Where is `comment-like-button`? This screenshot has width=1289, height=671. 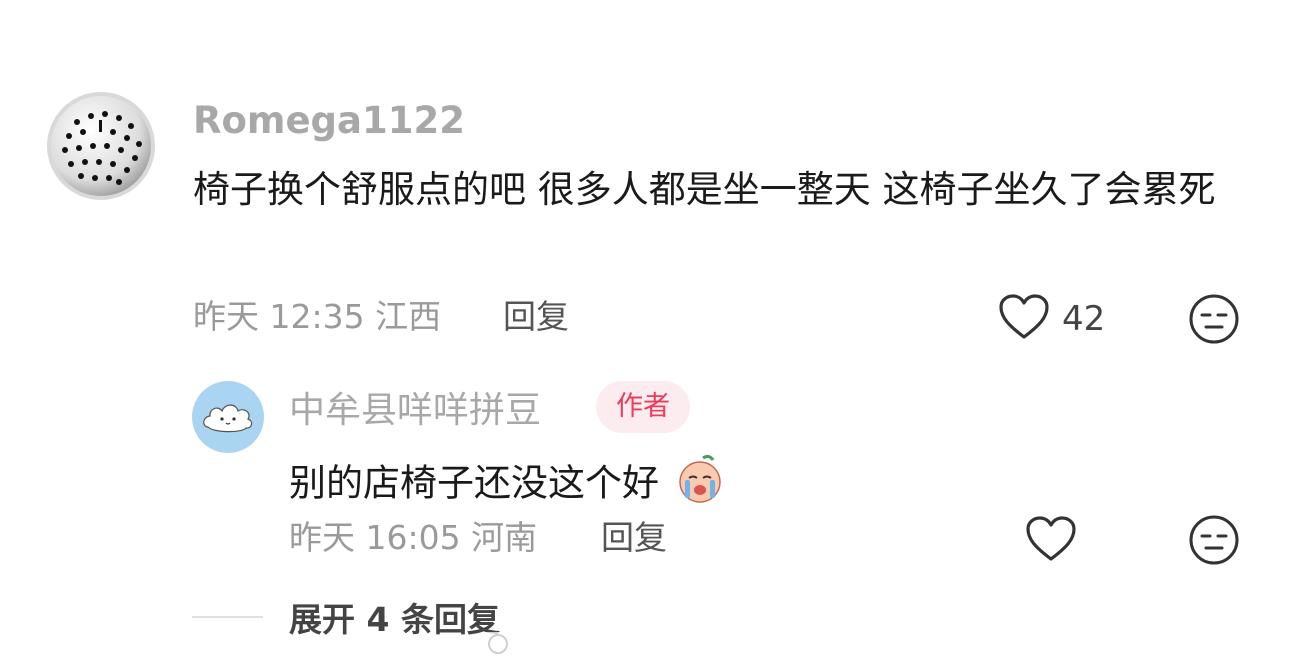 comment-like-button is located at coordinates (1024, 317).